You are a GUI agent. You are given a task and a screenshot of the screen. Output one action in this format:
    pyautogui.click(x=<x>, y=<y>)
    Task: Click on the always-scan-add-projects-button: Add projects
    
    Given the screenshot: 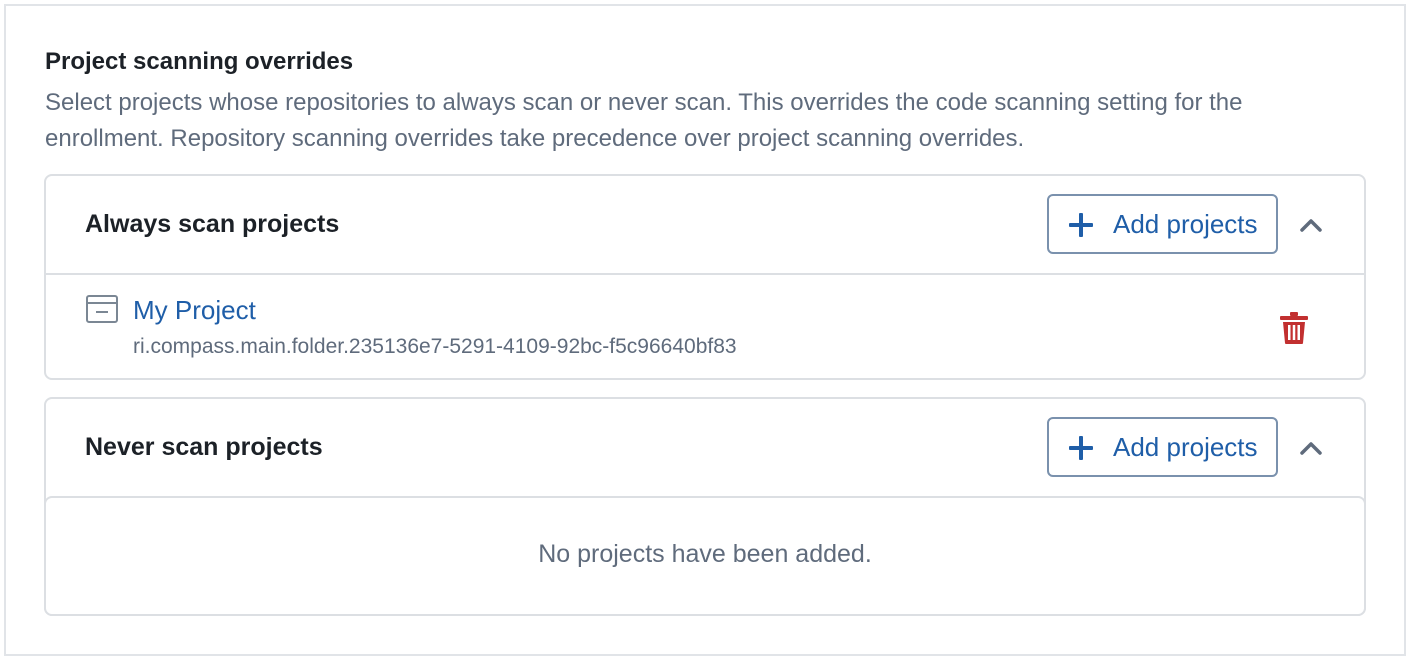 What is the action you would take?
    pyautogui.click(x=1162, y=224)
    